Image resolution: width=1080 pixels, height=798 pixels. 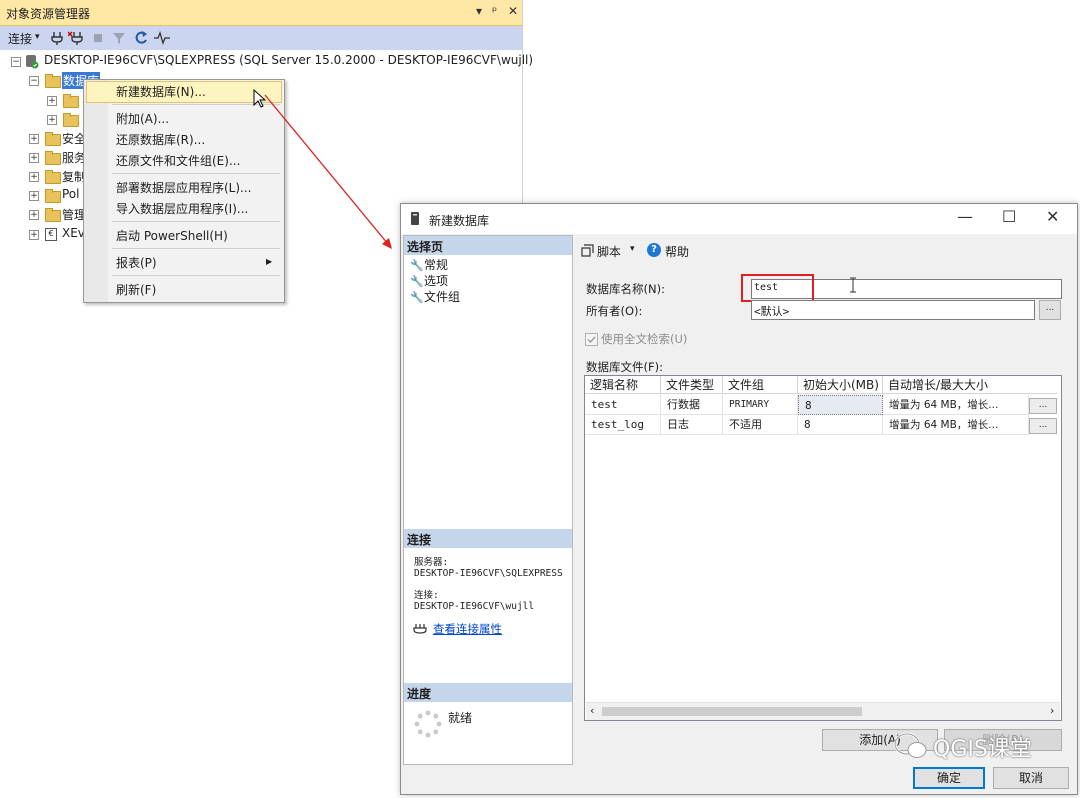 What do you see at coordinates (261, 13) in the screenshot?
I see `object-explorer-titlebar: 对象资源管理器 ▾ ᵖ ✕` at bounding box center [261, 13].